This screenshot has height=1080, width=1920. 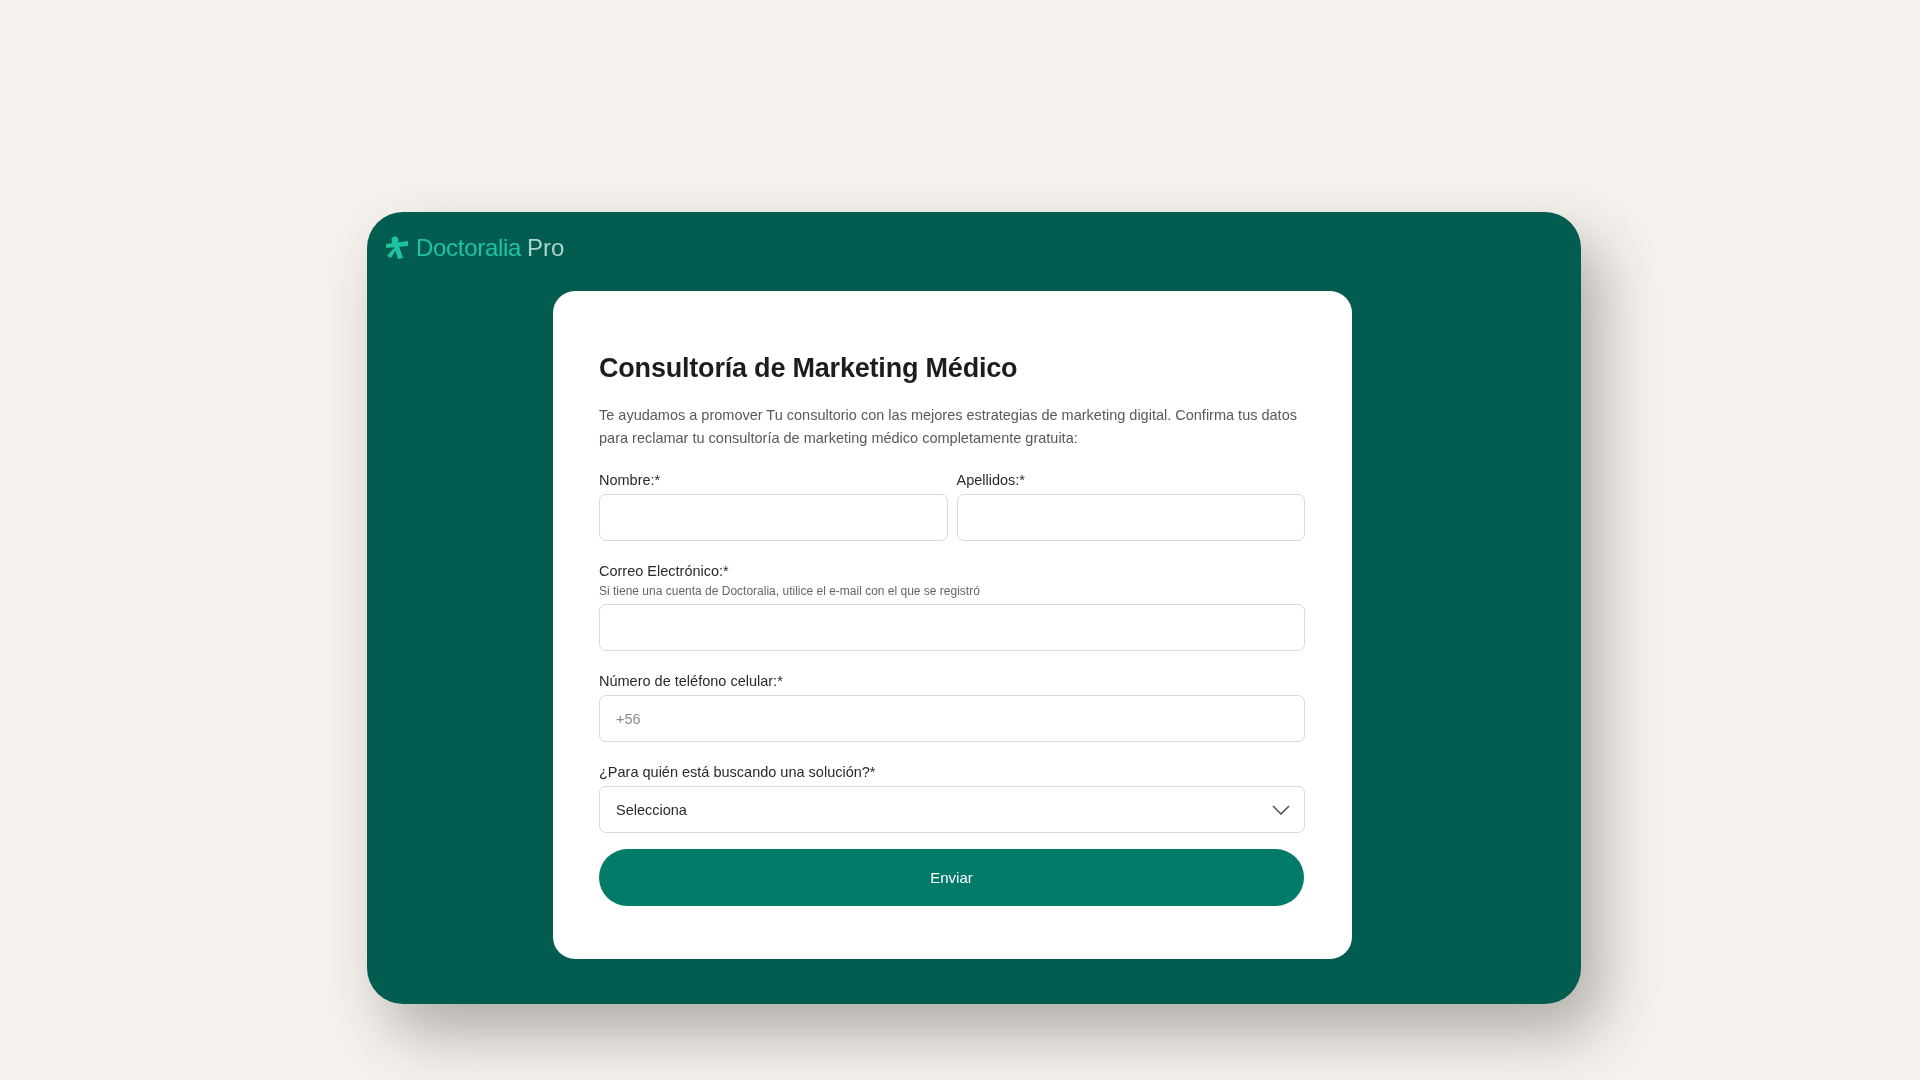 I want to click on field-label: Nombre:*, so click(x=630, y=480).